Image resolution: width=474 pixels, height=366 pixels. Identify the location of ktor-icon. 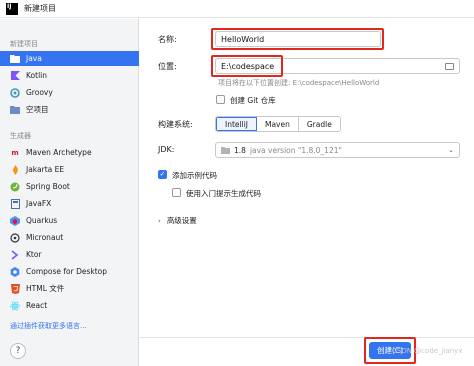
(15, 254).